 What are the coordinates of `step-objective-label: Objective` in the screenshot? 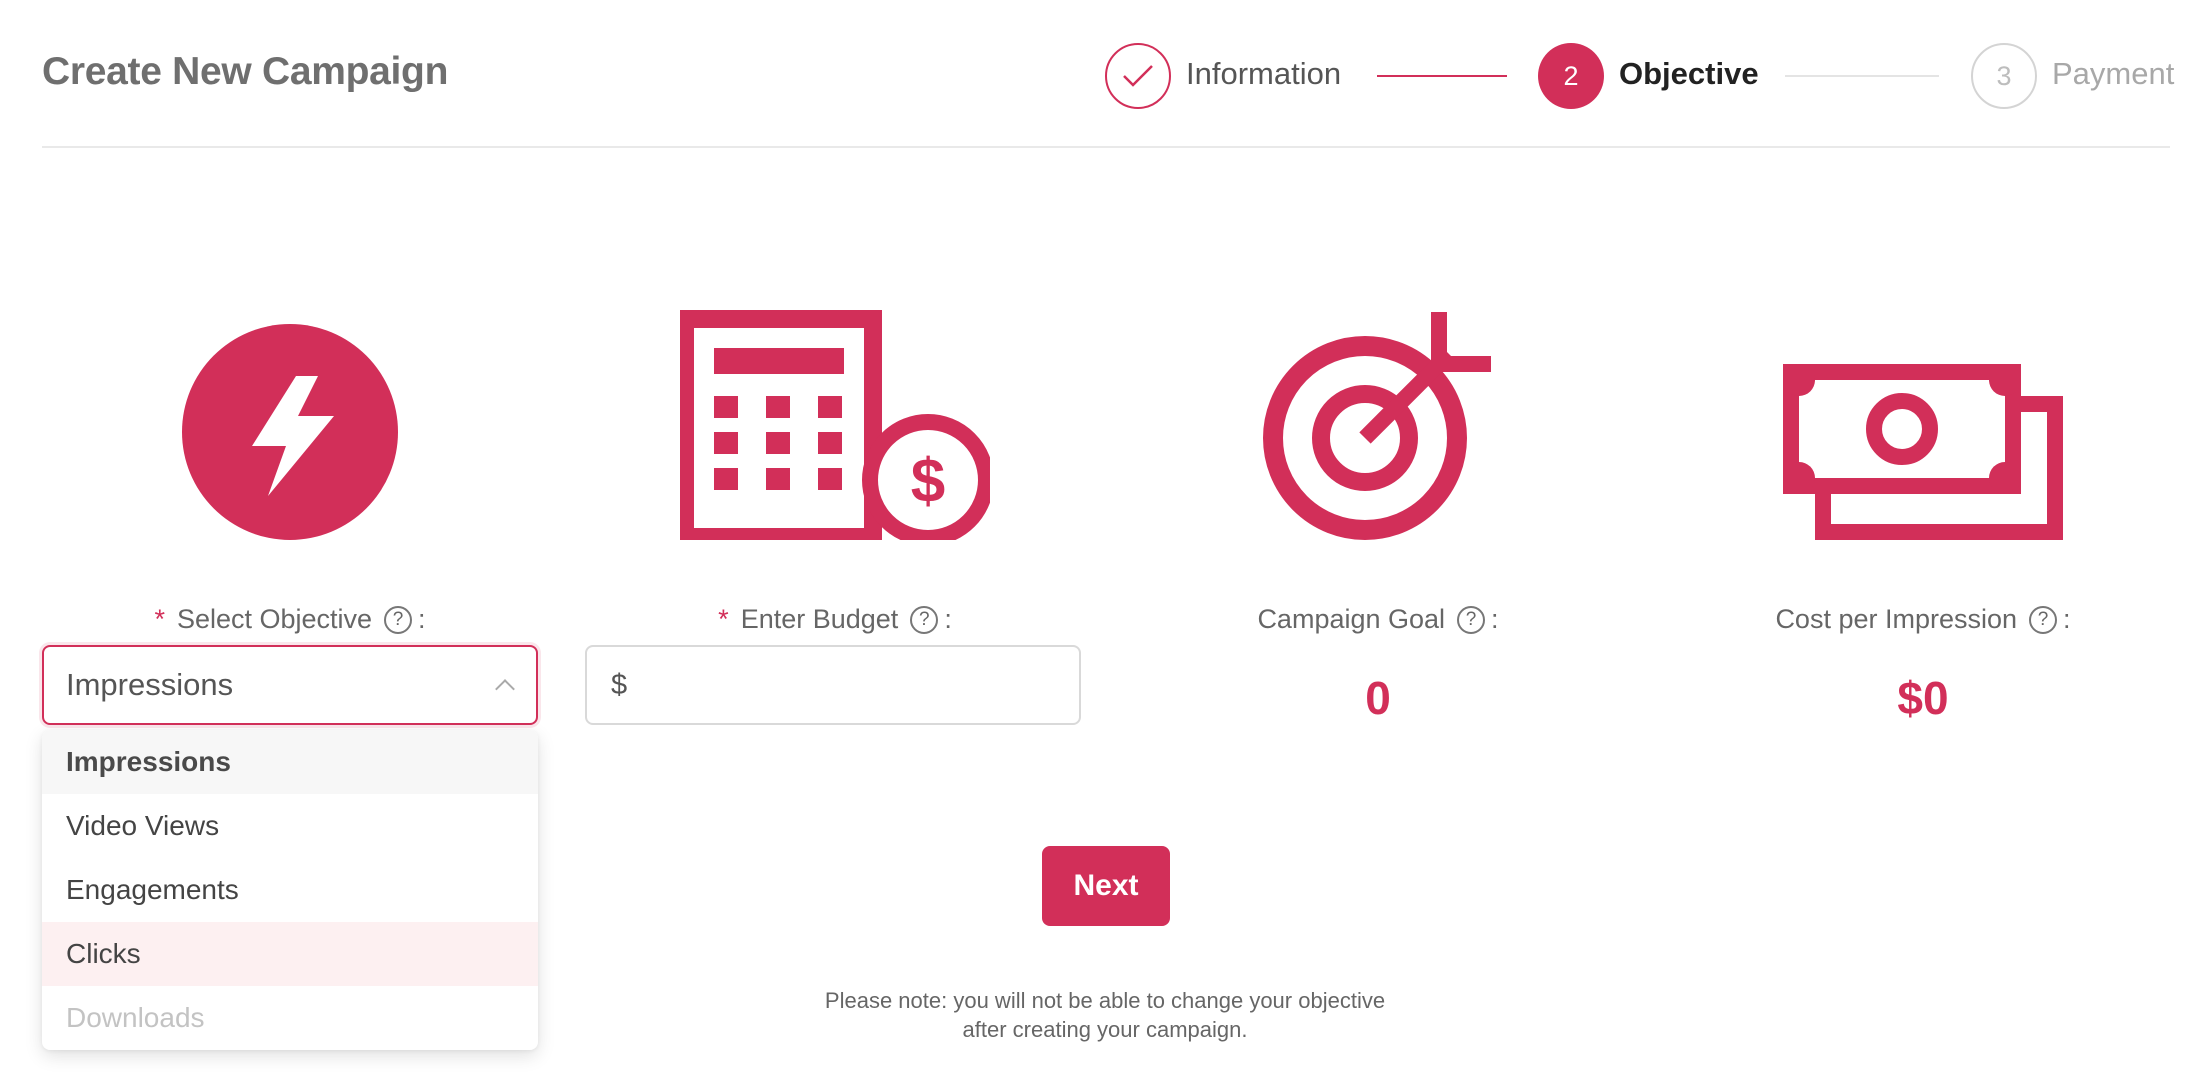 It's located at (1689, 74).